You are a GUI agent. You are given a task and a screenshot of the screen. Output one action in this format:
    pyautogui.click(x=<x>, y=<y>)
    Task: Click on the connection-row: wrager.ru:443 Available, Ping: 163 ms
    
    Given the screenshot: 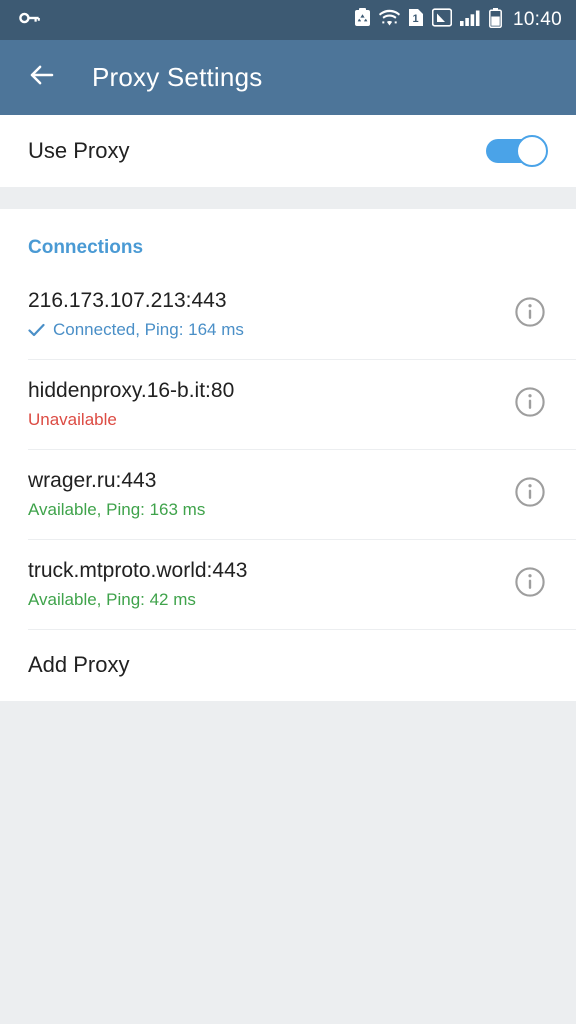 What is the action you would take?
    pyautogui.click(x=288, y=494)
    